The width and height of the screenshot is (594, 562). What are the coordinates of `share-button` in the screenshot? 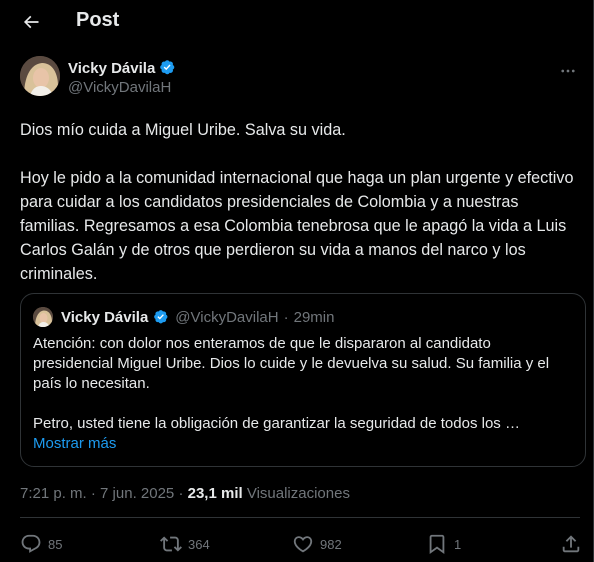 It's located at (571, 544).